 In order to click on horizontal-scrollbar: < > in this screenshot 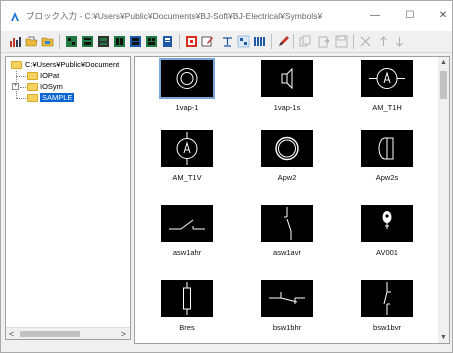, I will do `click(68, 333)`.